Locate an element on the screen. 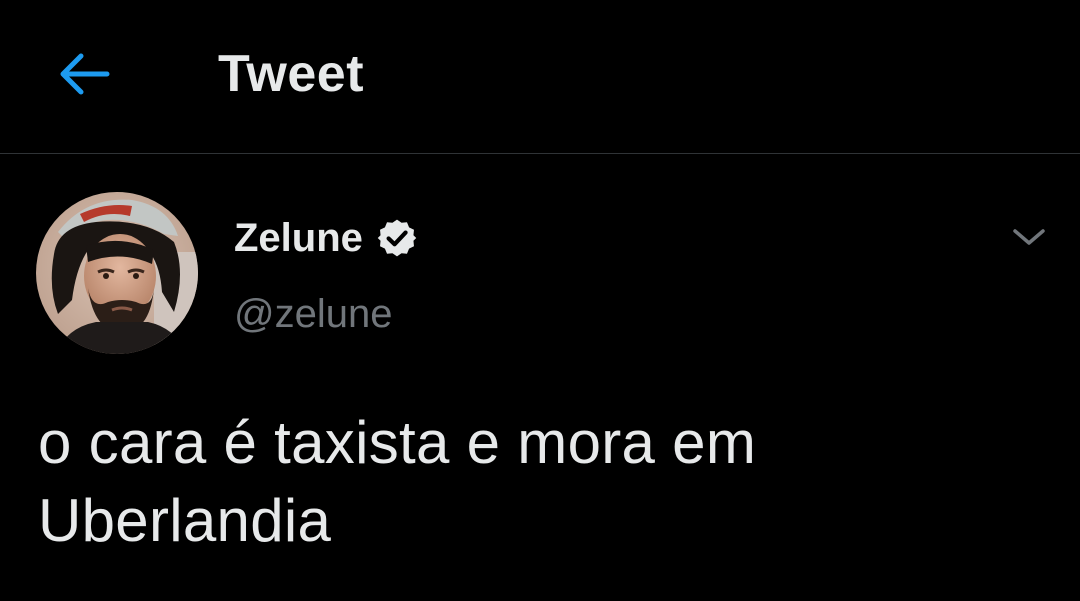 The width and height of the screenshot is (1080, 601). arrow-left-icon is located at coordinates (85, 74).